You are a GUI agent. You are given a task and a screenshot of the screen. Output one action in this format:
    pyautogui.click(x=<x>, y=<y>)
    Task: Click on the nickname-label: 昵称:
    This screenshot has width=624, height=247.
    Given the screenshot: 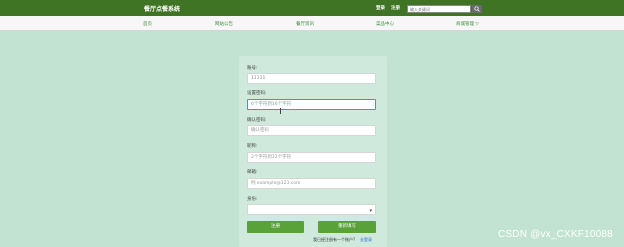 What is the action you would take?
    pyautogui.click(x=252, y=146)
    